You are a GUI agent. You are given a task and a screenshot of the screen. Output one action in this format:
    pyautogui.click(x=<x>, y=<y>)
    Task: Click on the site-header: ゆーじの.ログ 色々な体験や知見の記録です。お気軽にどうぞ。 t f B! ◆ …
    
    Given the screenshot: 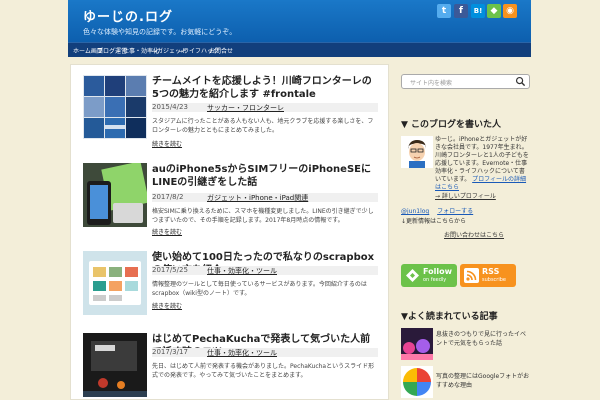 What is the action you would take?
    pyautogui.click(x=299, y=21)
    